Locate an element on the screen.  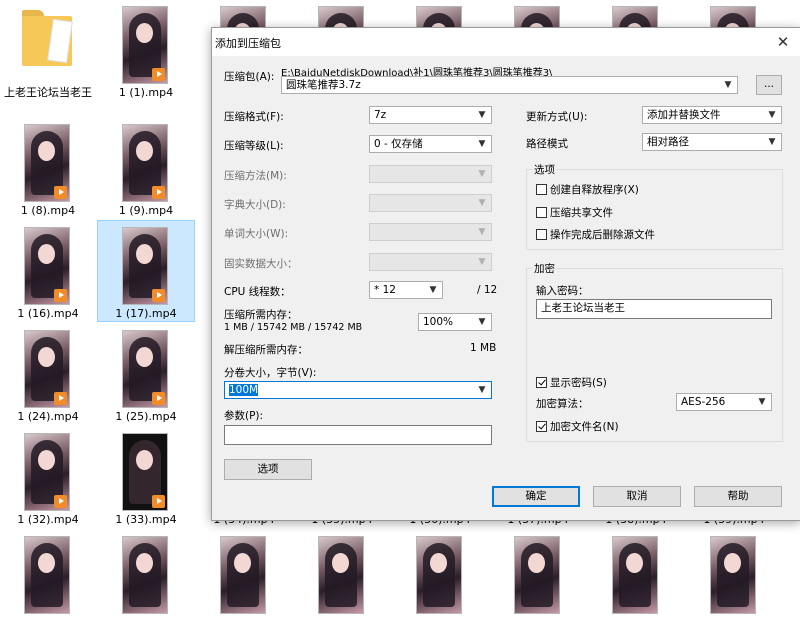
show-password-checkbox: 显示密码(S) is located at coordinates (571, 382).